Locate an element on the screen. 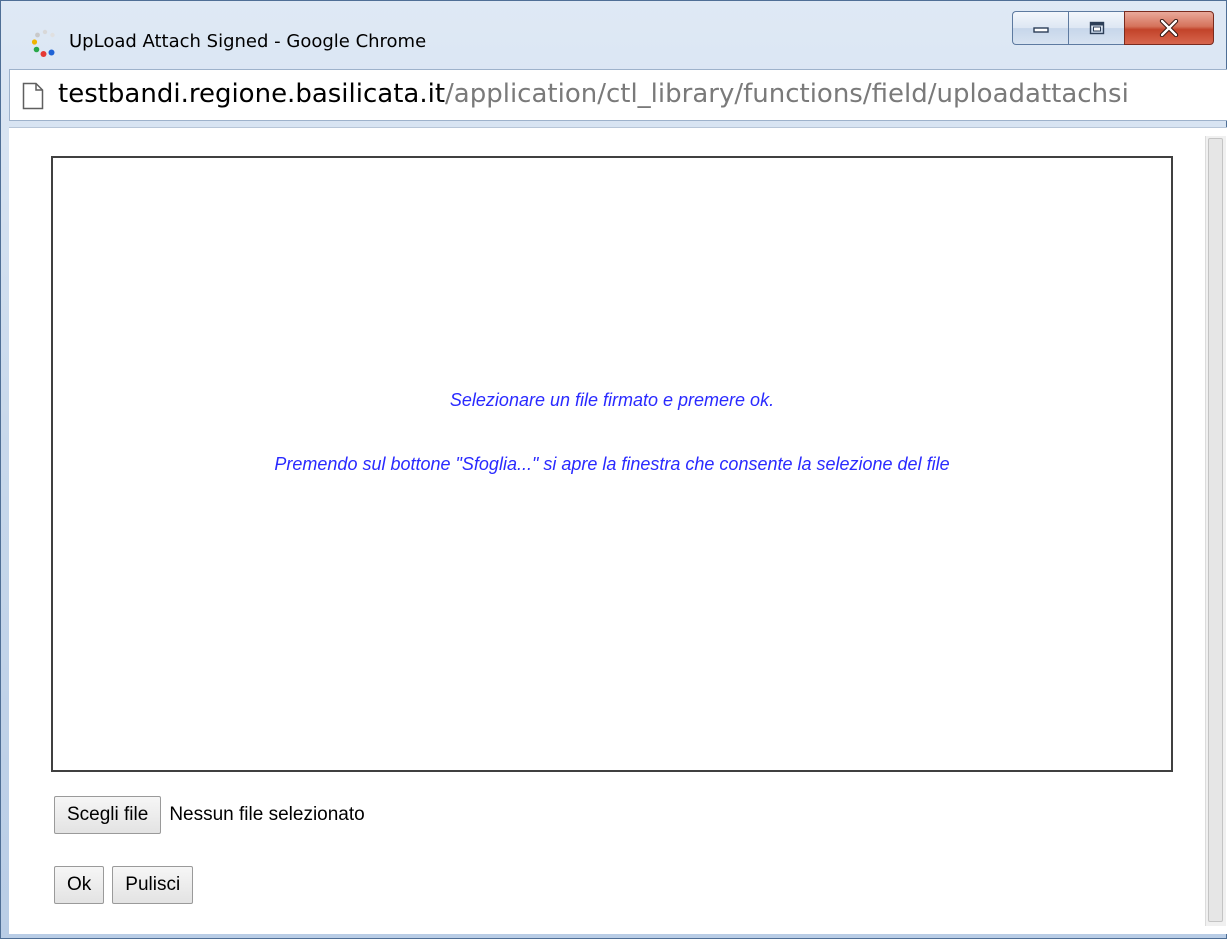 The width and height of the screenshot is (1227, 939). maximize-icon is located at coordinates (1096, 28).